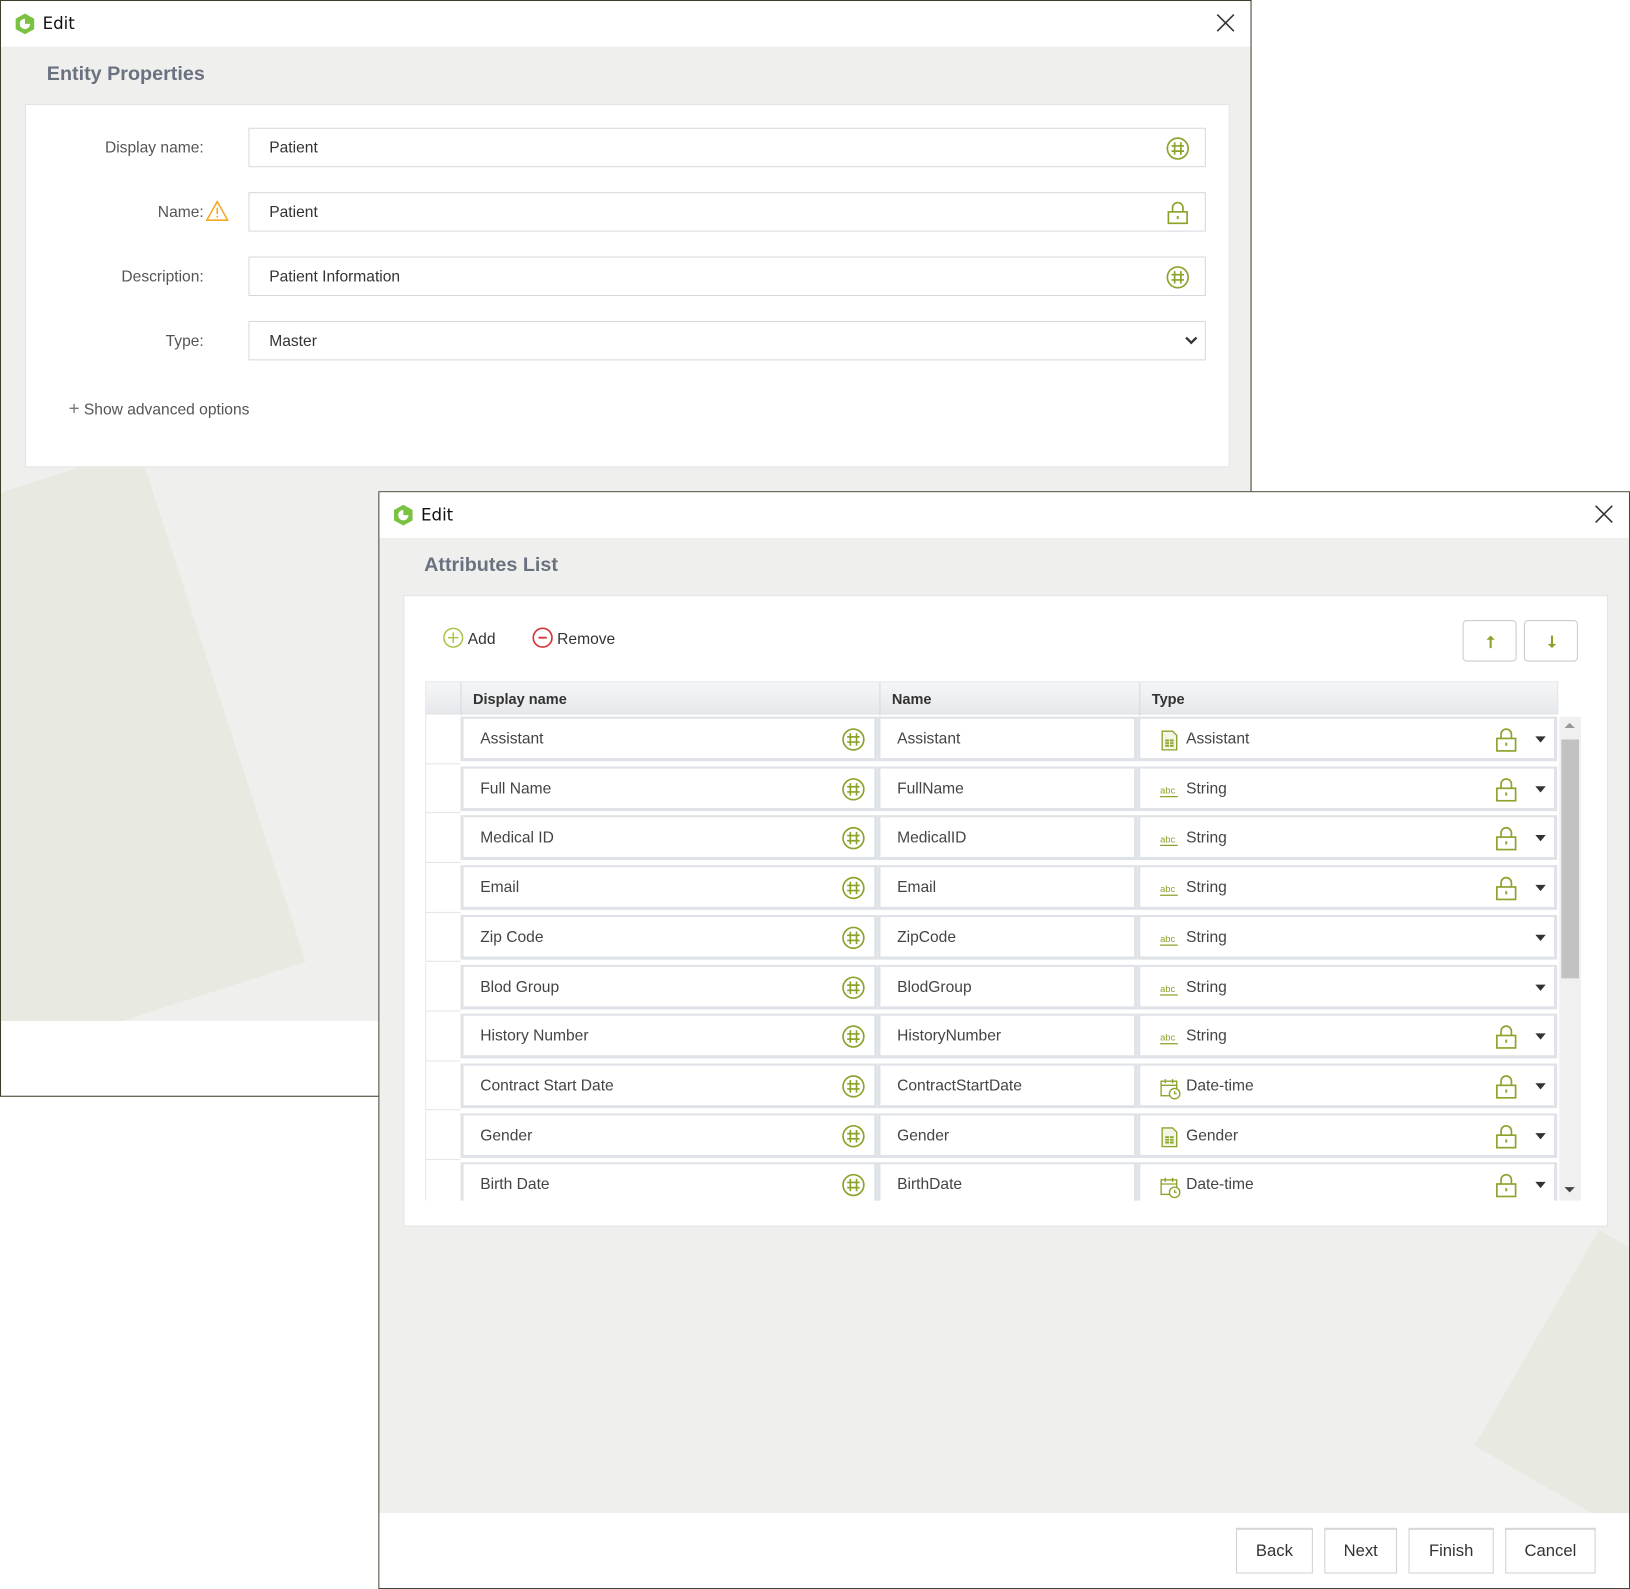 The width and height of the screenshot is (1630, 1589). What do you see at coordinates (1570, 859) in the screenshot?
I see `scrollbar-thumb` at bounding box center [1570, 859].